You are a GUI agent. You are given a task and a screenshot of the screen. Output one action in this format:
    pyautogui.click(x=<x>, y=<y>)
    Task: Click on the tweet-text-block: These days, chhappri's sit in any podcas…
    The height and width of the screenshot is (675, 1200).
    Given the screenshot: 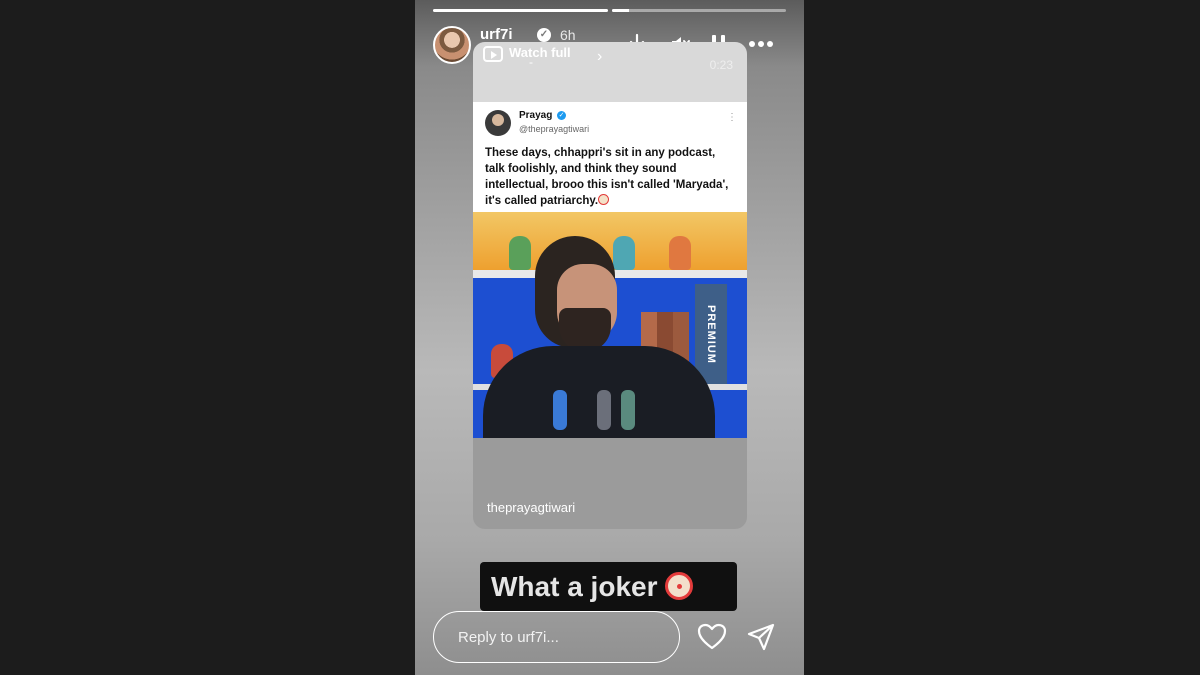 What is the action you would take?
    pyautogui.click(x=611, y=177)
    